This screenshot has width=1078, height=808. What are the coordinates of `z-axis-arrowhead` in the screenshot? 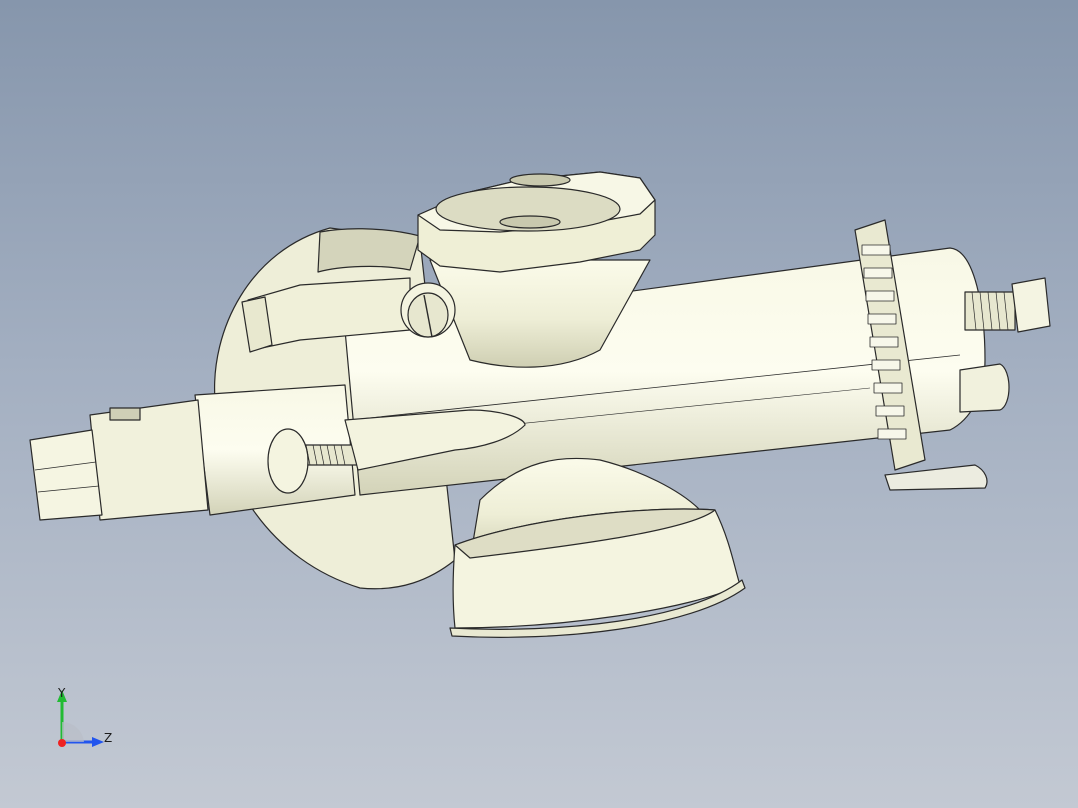 It's located at (98, 742).